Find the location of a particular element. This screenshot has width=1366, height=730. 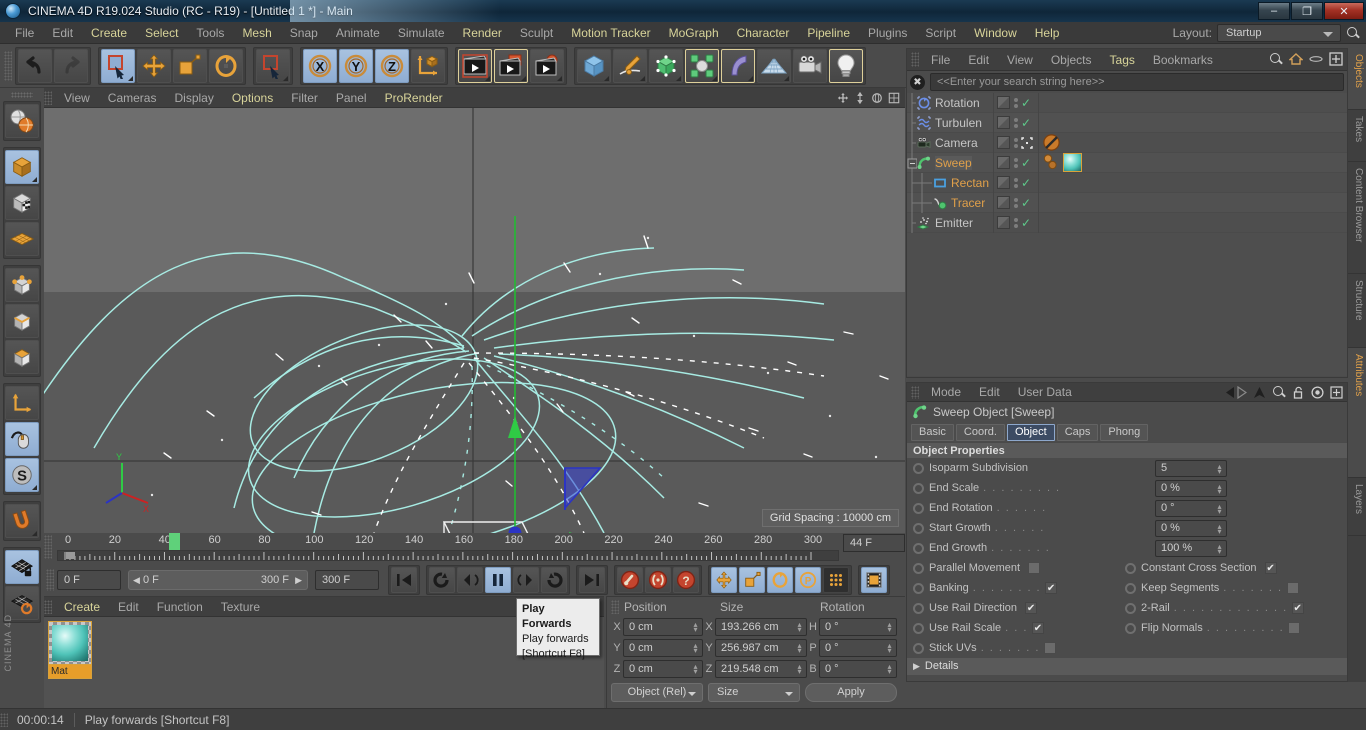

object-search-icon is located at coordinates (1276, 59).